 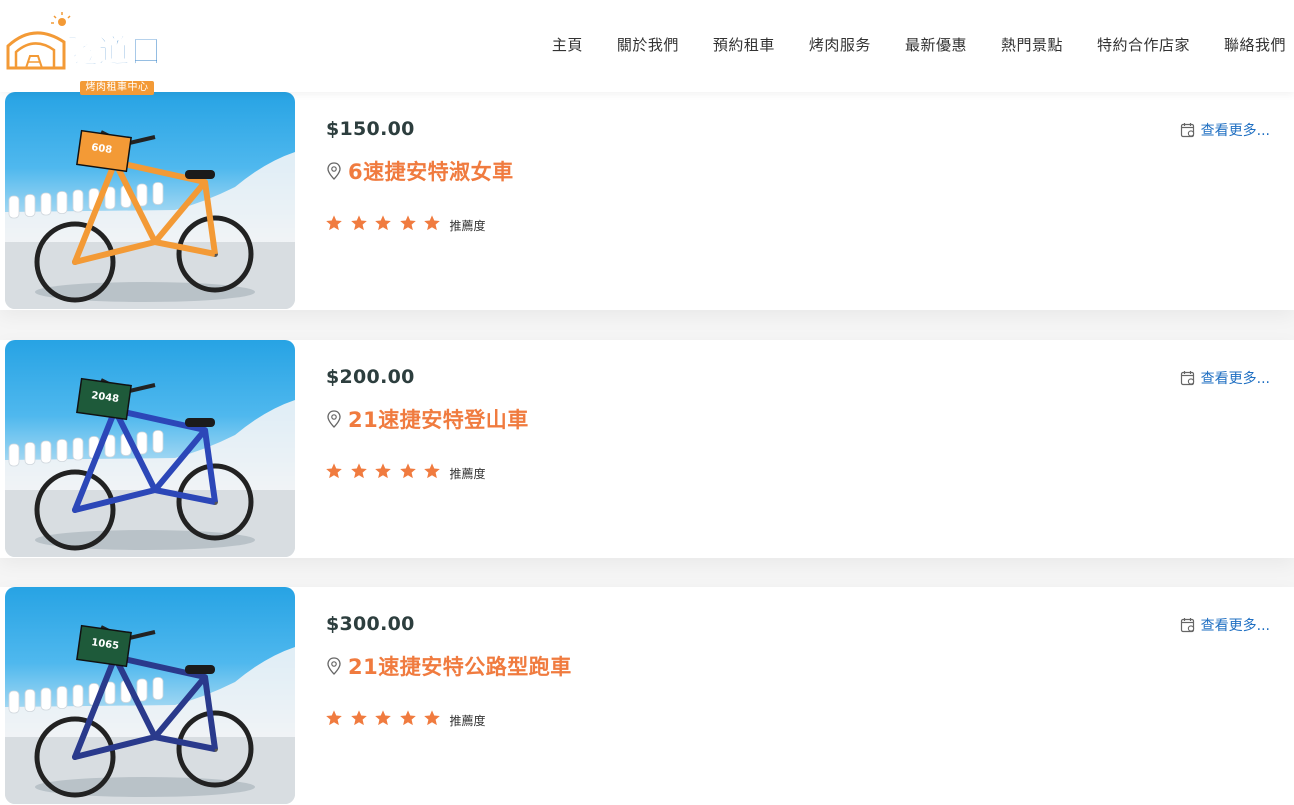 What do you see at coordinates (631, 45) in the screenshot?
I see `nav-item-about: 關於我們` at bounding box center [631, 45].